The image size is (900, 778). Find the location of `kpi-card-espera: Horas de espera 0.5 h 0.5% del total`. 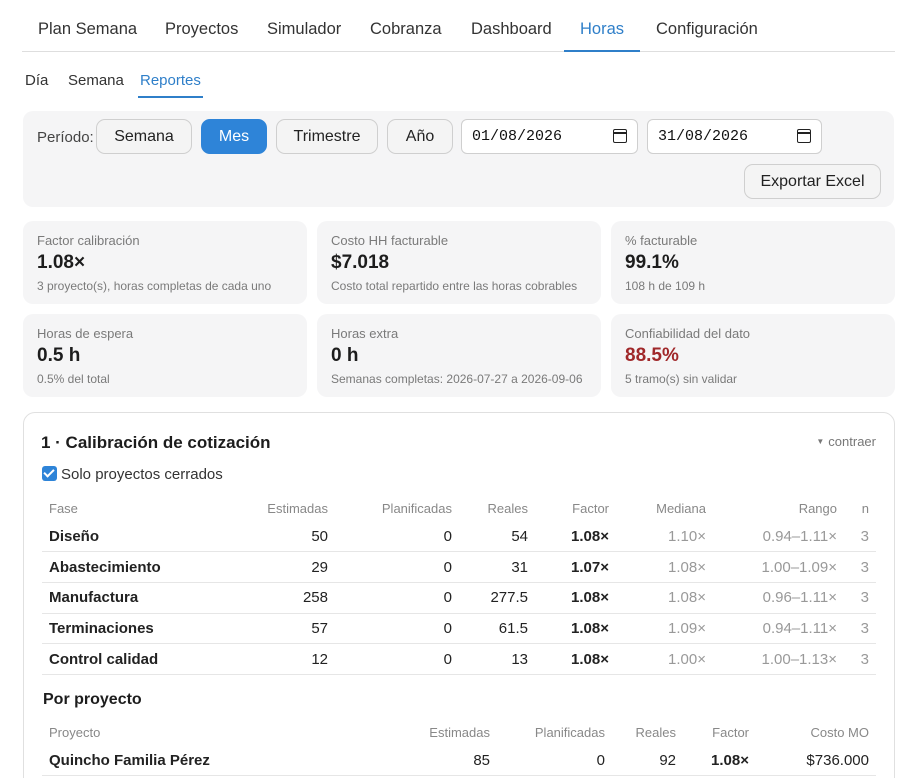

kpi-card-espera: Horas de espera 0.5 h 0.5% del total is located at coordinates (165, 355).